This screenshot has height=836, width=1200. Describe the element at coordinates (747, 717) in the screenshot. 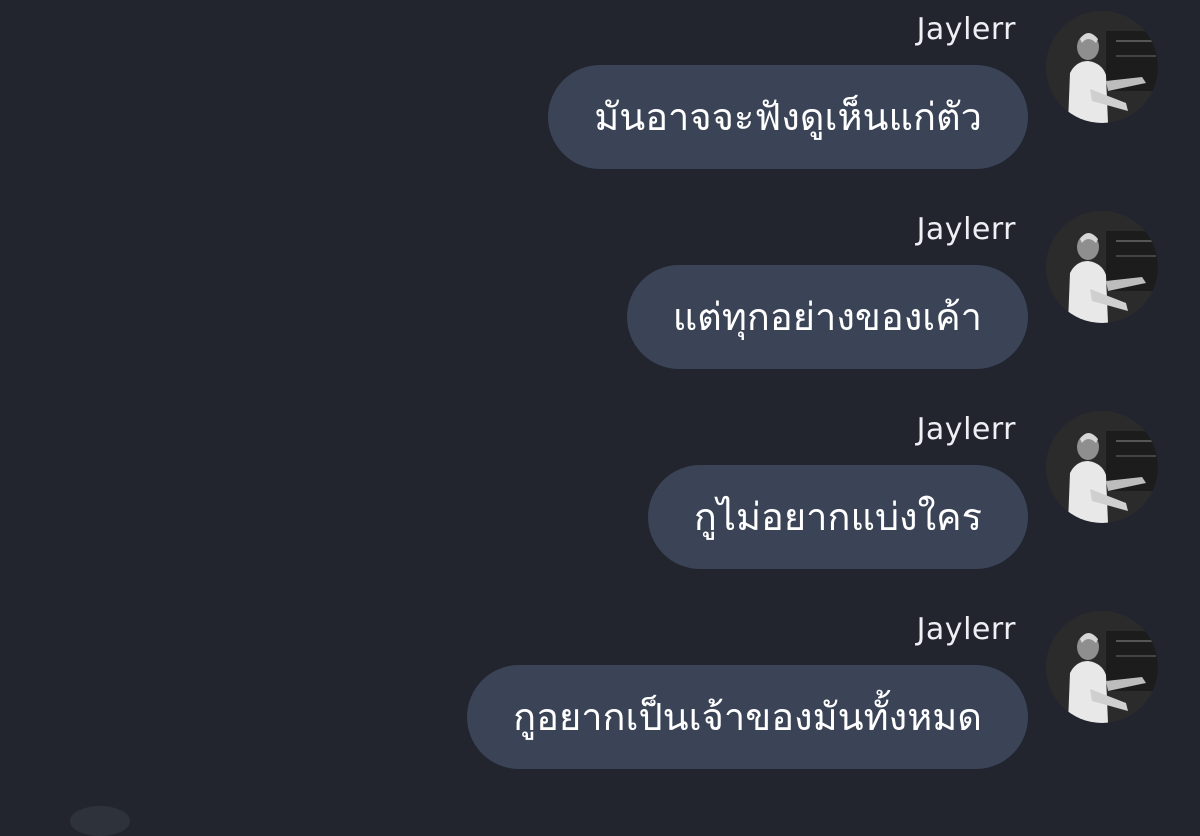

I see `message-bubble: กูอยากเป็นเจ้าของมันทั้งหมด` at that location.